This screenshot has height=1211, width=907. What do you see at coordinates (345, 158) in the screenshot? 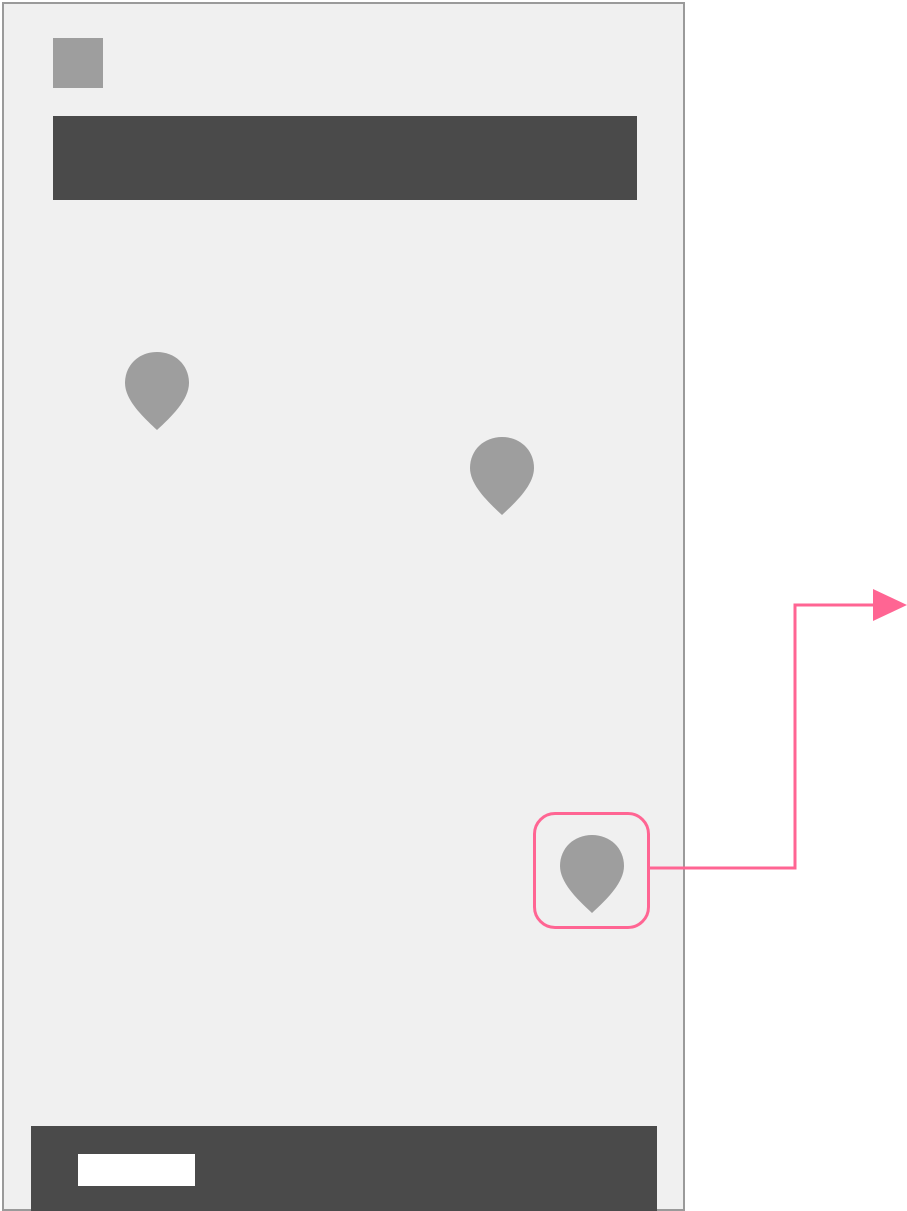
I see `header-bar` at bounding box center [345, 158].